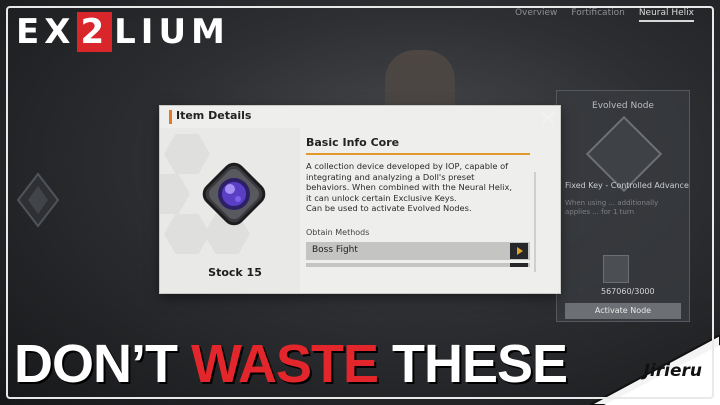  What do you see at coordinates (536, 15) in the screenshot?
I see `tab-overview: Overview` at bounding box center [536, 15].